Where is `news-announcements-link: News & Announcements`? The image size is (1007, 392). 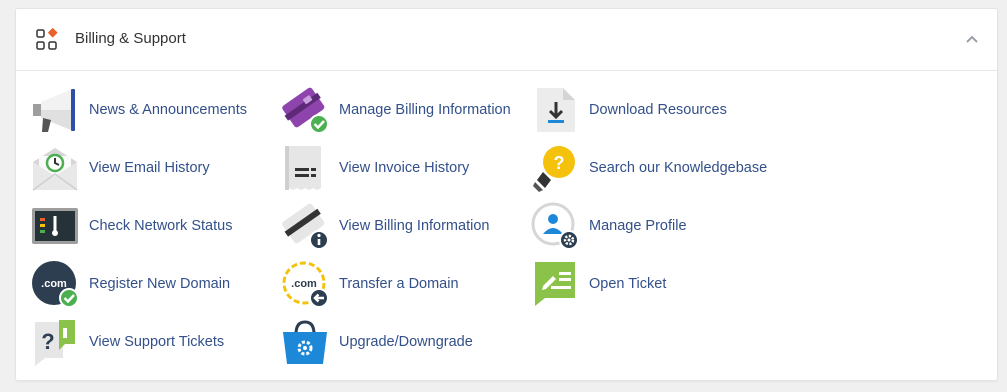 news-announcements-link: News & Announcements is located at coordinates (138, 110).